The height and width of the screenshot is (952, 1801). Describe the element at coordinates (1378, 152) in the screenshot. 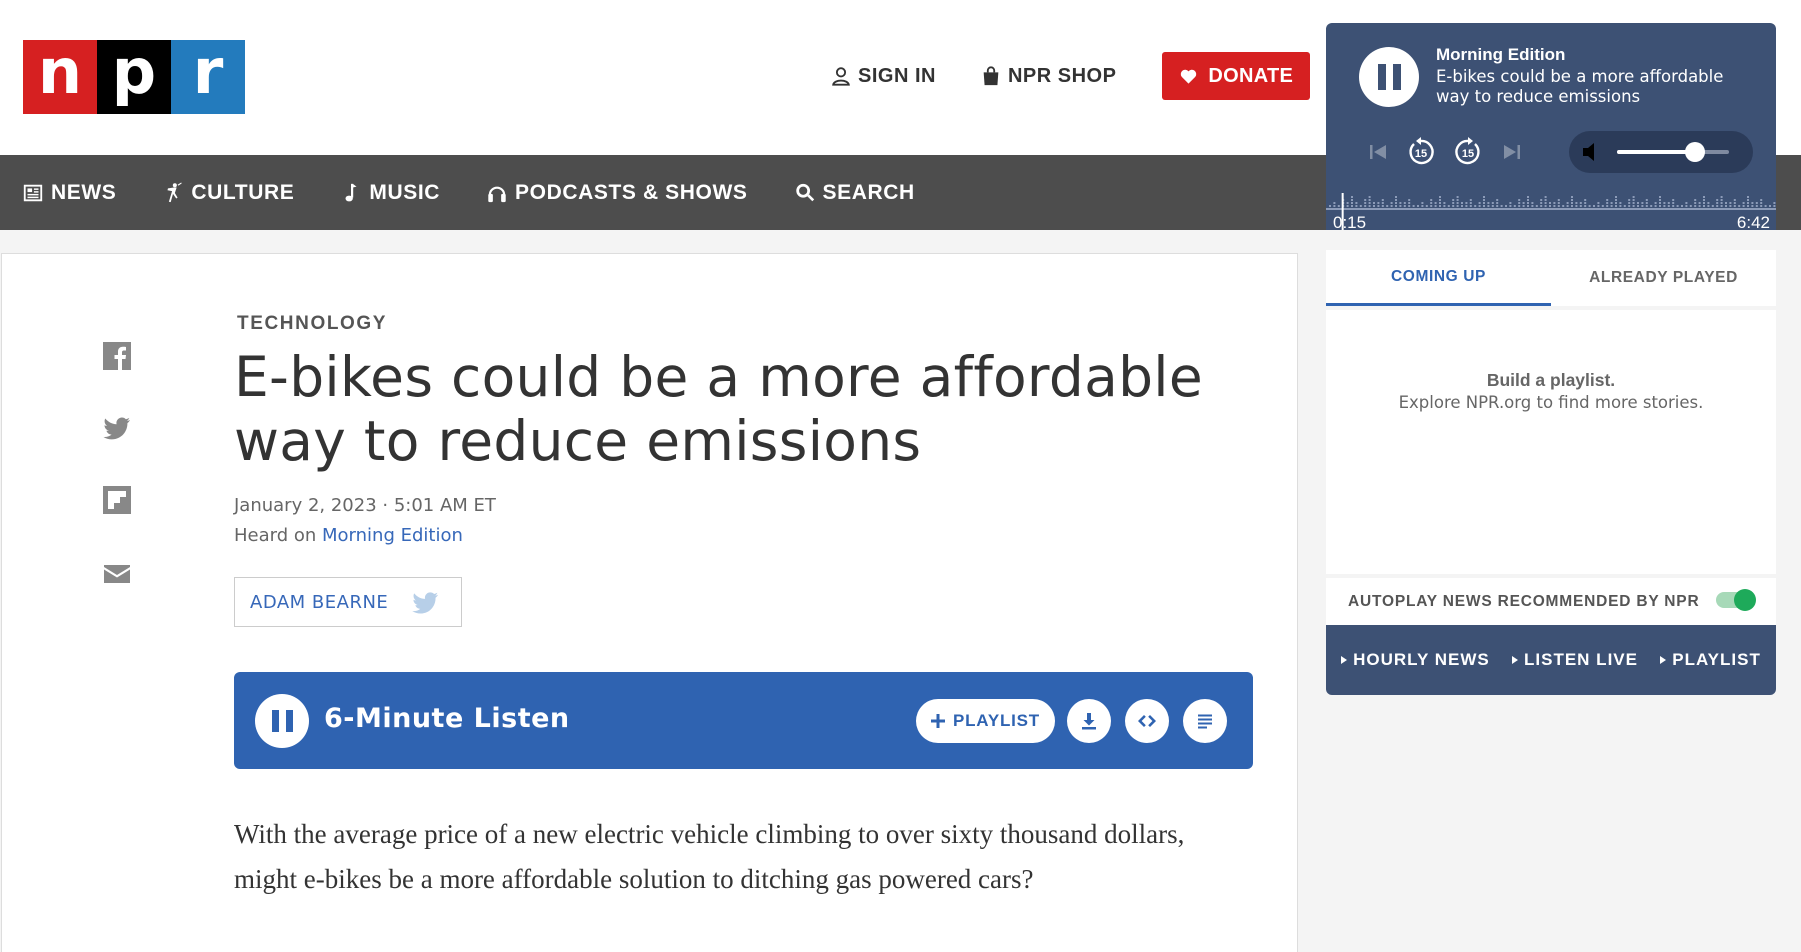

I see `previous-track-button` at that location.